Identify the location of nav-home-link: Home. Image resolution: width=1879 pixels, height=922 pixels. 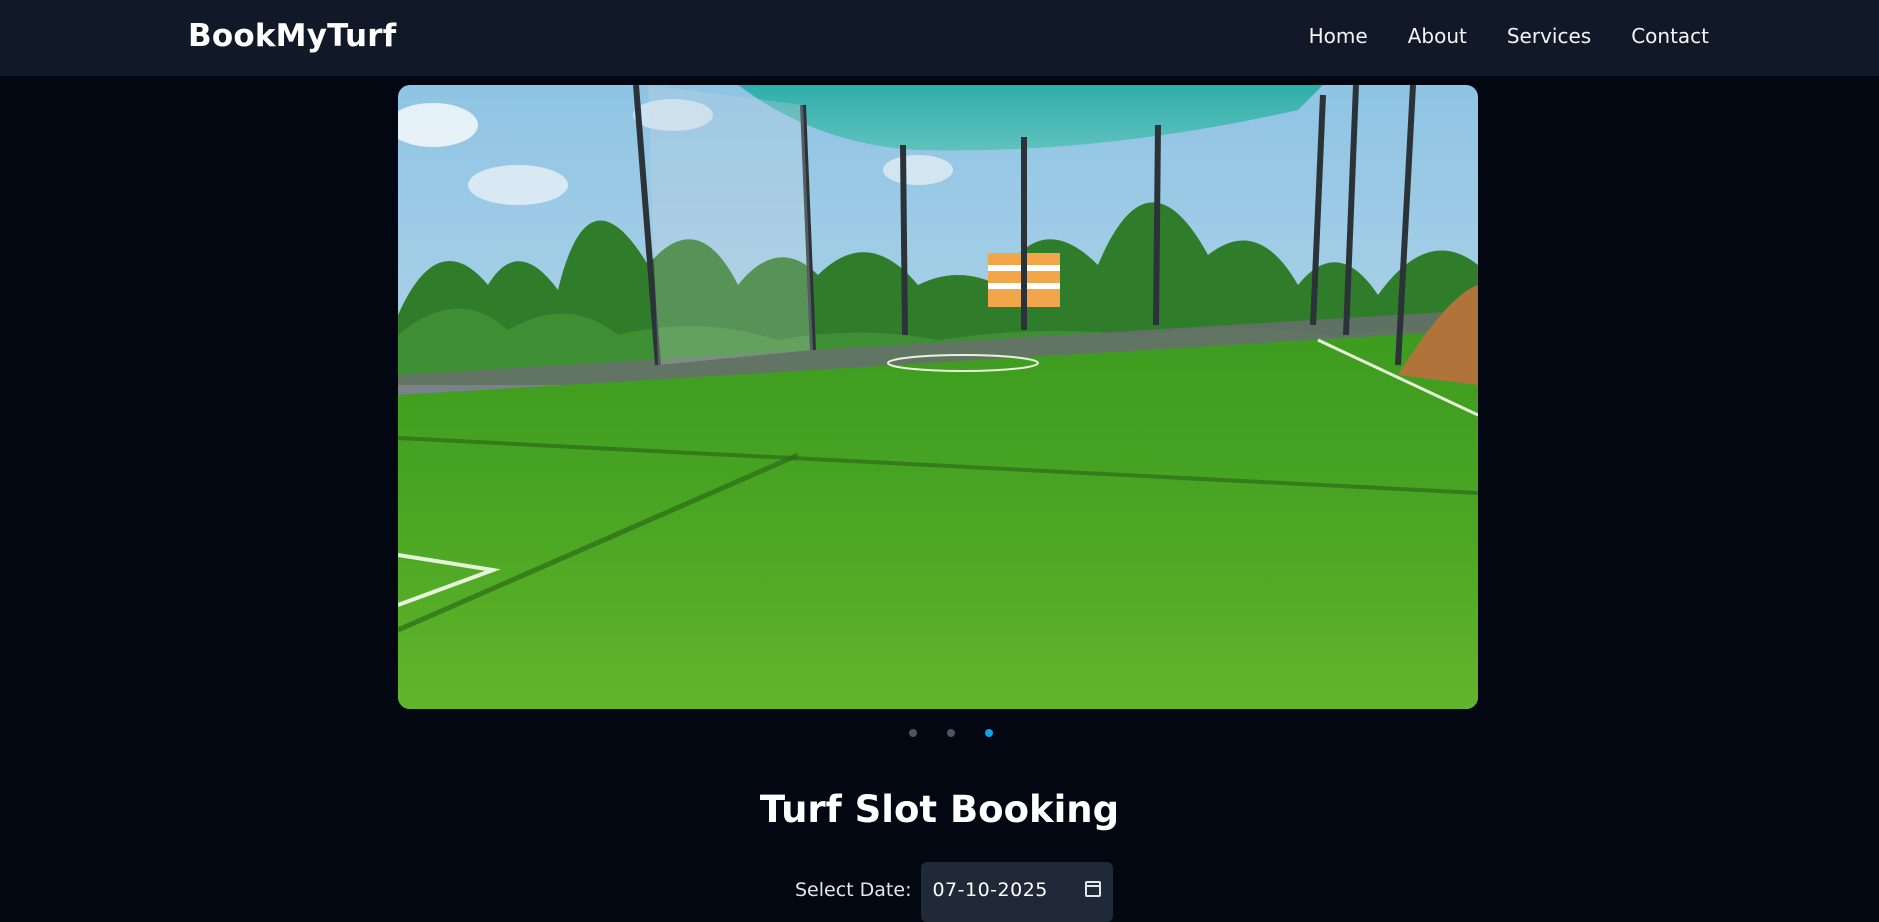
(1338, 36).